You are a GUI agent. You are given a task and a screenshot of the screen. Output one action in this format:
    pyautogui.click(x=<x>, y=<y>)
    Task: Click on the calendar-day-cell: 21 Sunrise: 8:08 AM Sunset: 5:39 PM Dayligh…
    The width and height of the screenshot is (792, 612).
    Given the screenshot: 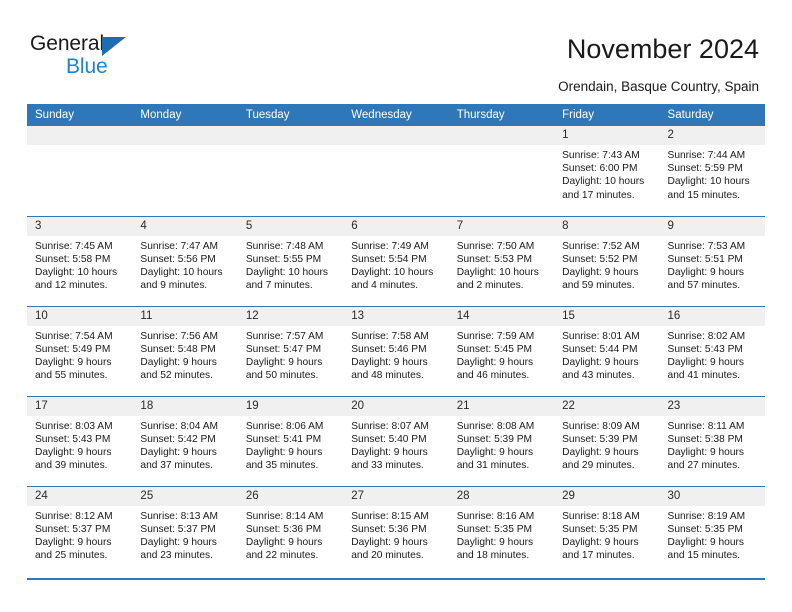 What is the action you would take?
    pyautogui.click(x=501, y=440)
    